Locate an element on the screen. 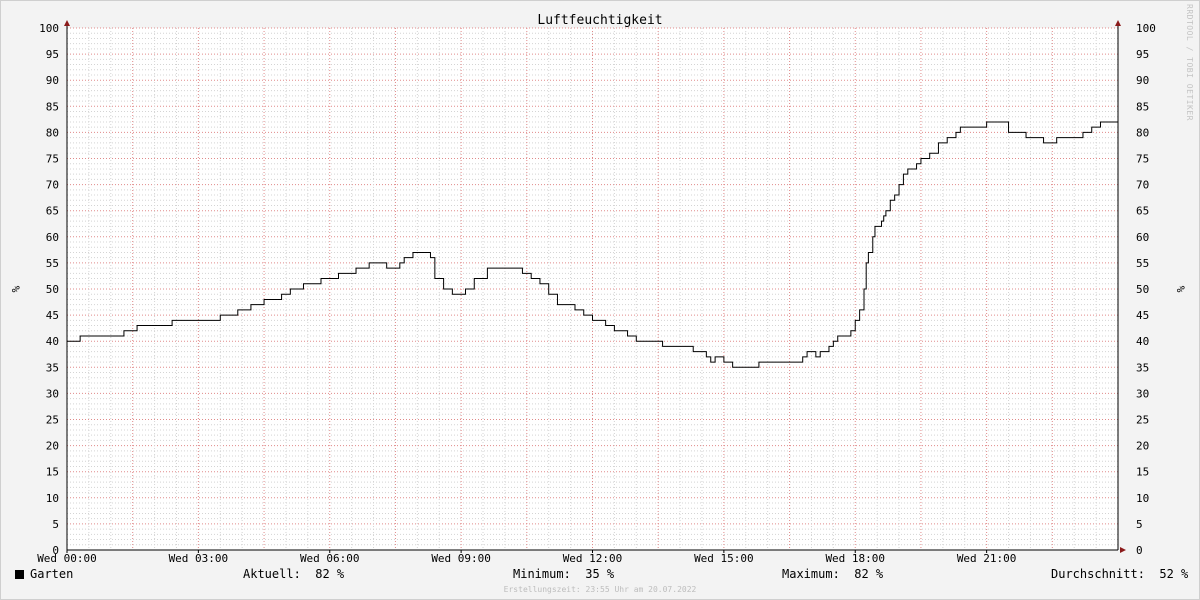  y-tick-label-right: 10 is located at coordinates (1142, 498).